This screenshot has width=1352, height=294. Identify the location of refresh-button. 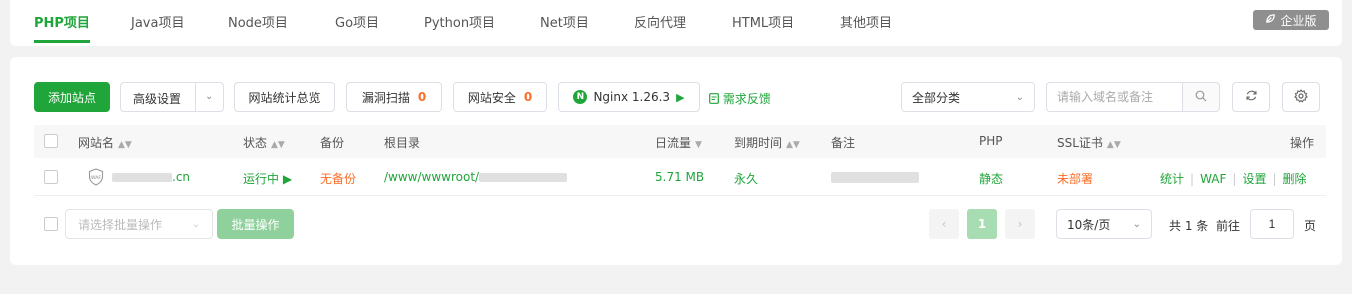
(1251, 97).